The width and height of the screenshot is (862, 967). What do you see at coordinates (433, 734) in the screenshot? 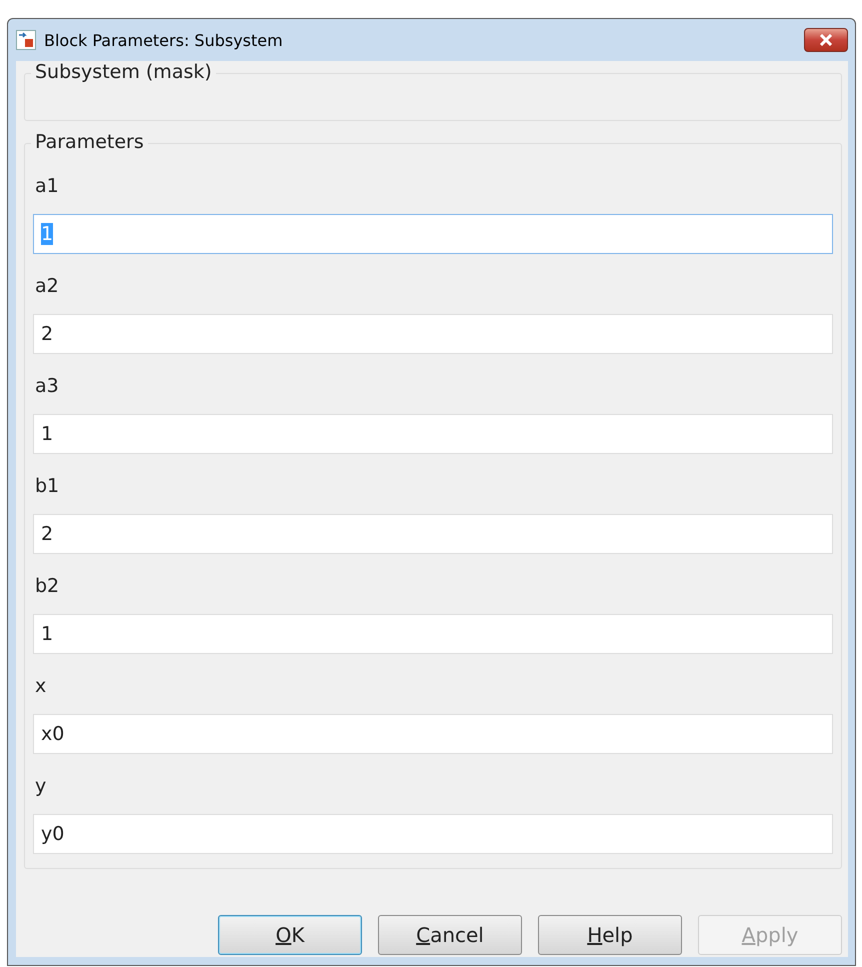
I see `input-field: x0` at bounding box center [433, 734].